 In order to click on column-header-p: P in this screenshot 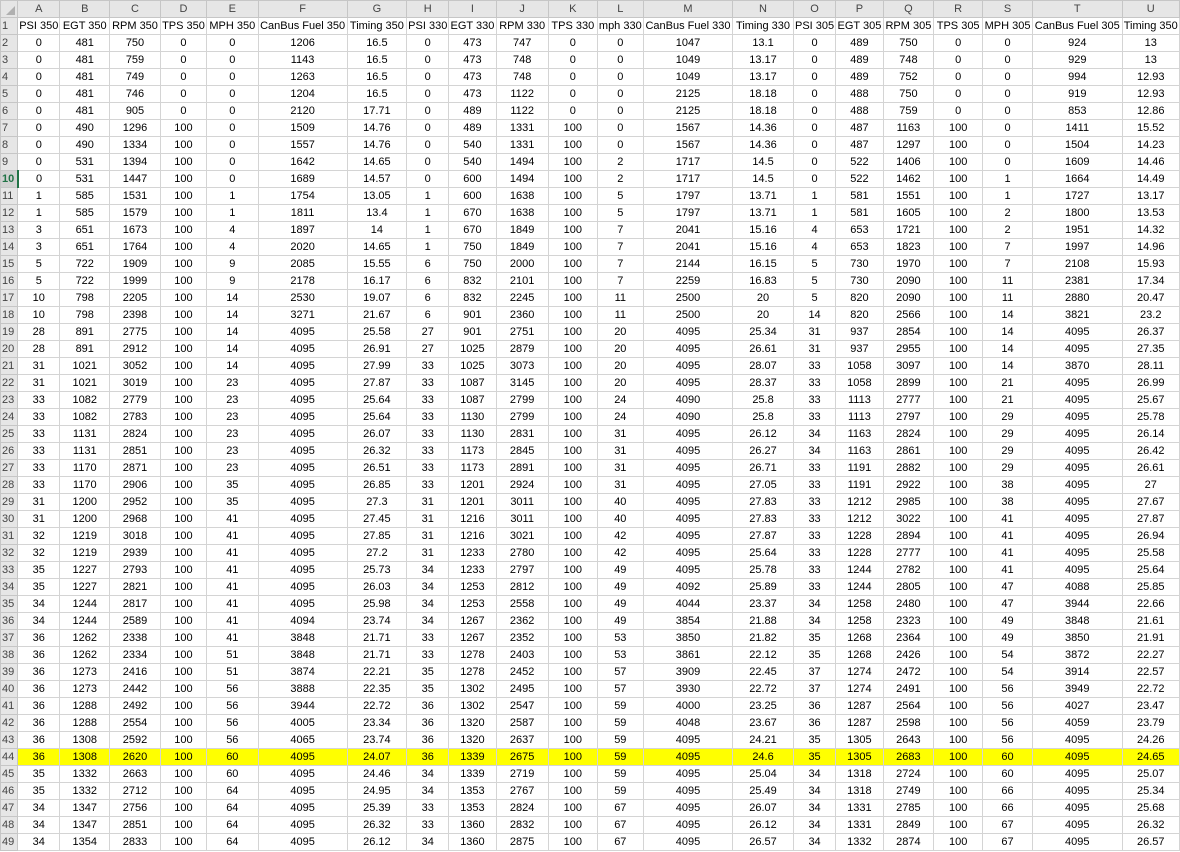, I will do `click(859, 9)`.